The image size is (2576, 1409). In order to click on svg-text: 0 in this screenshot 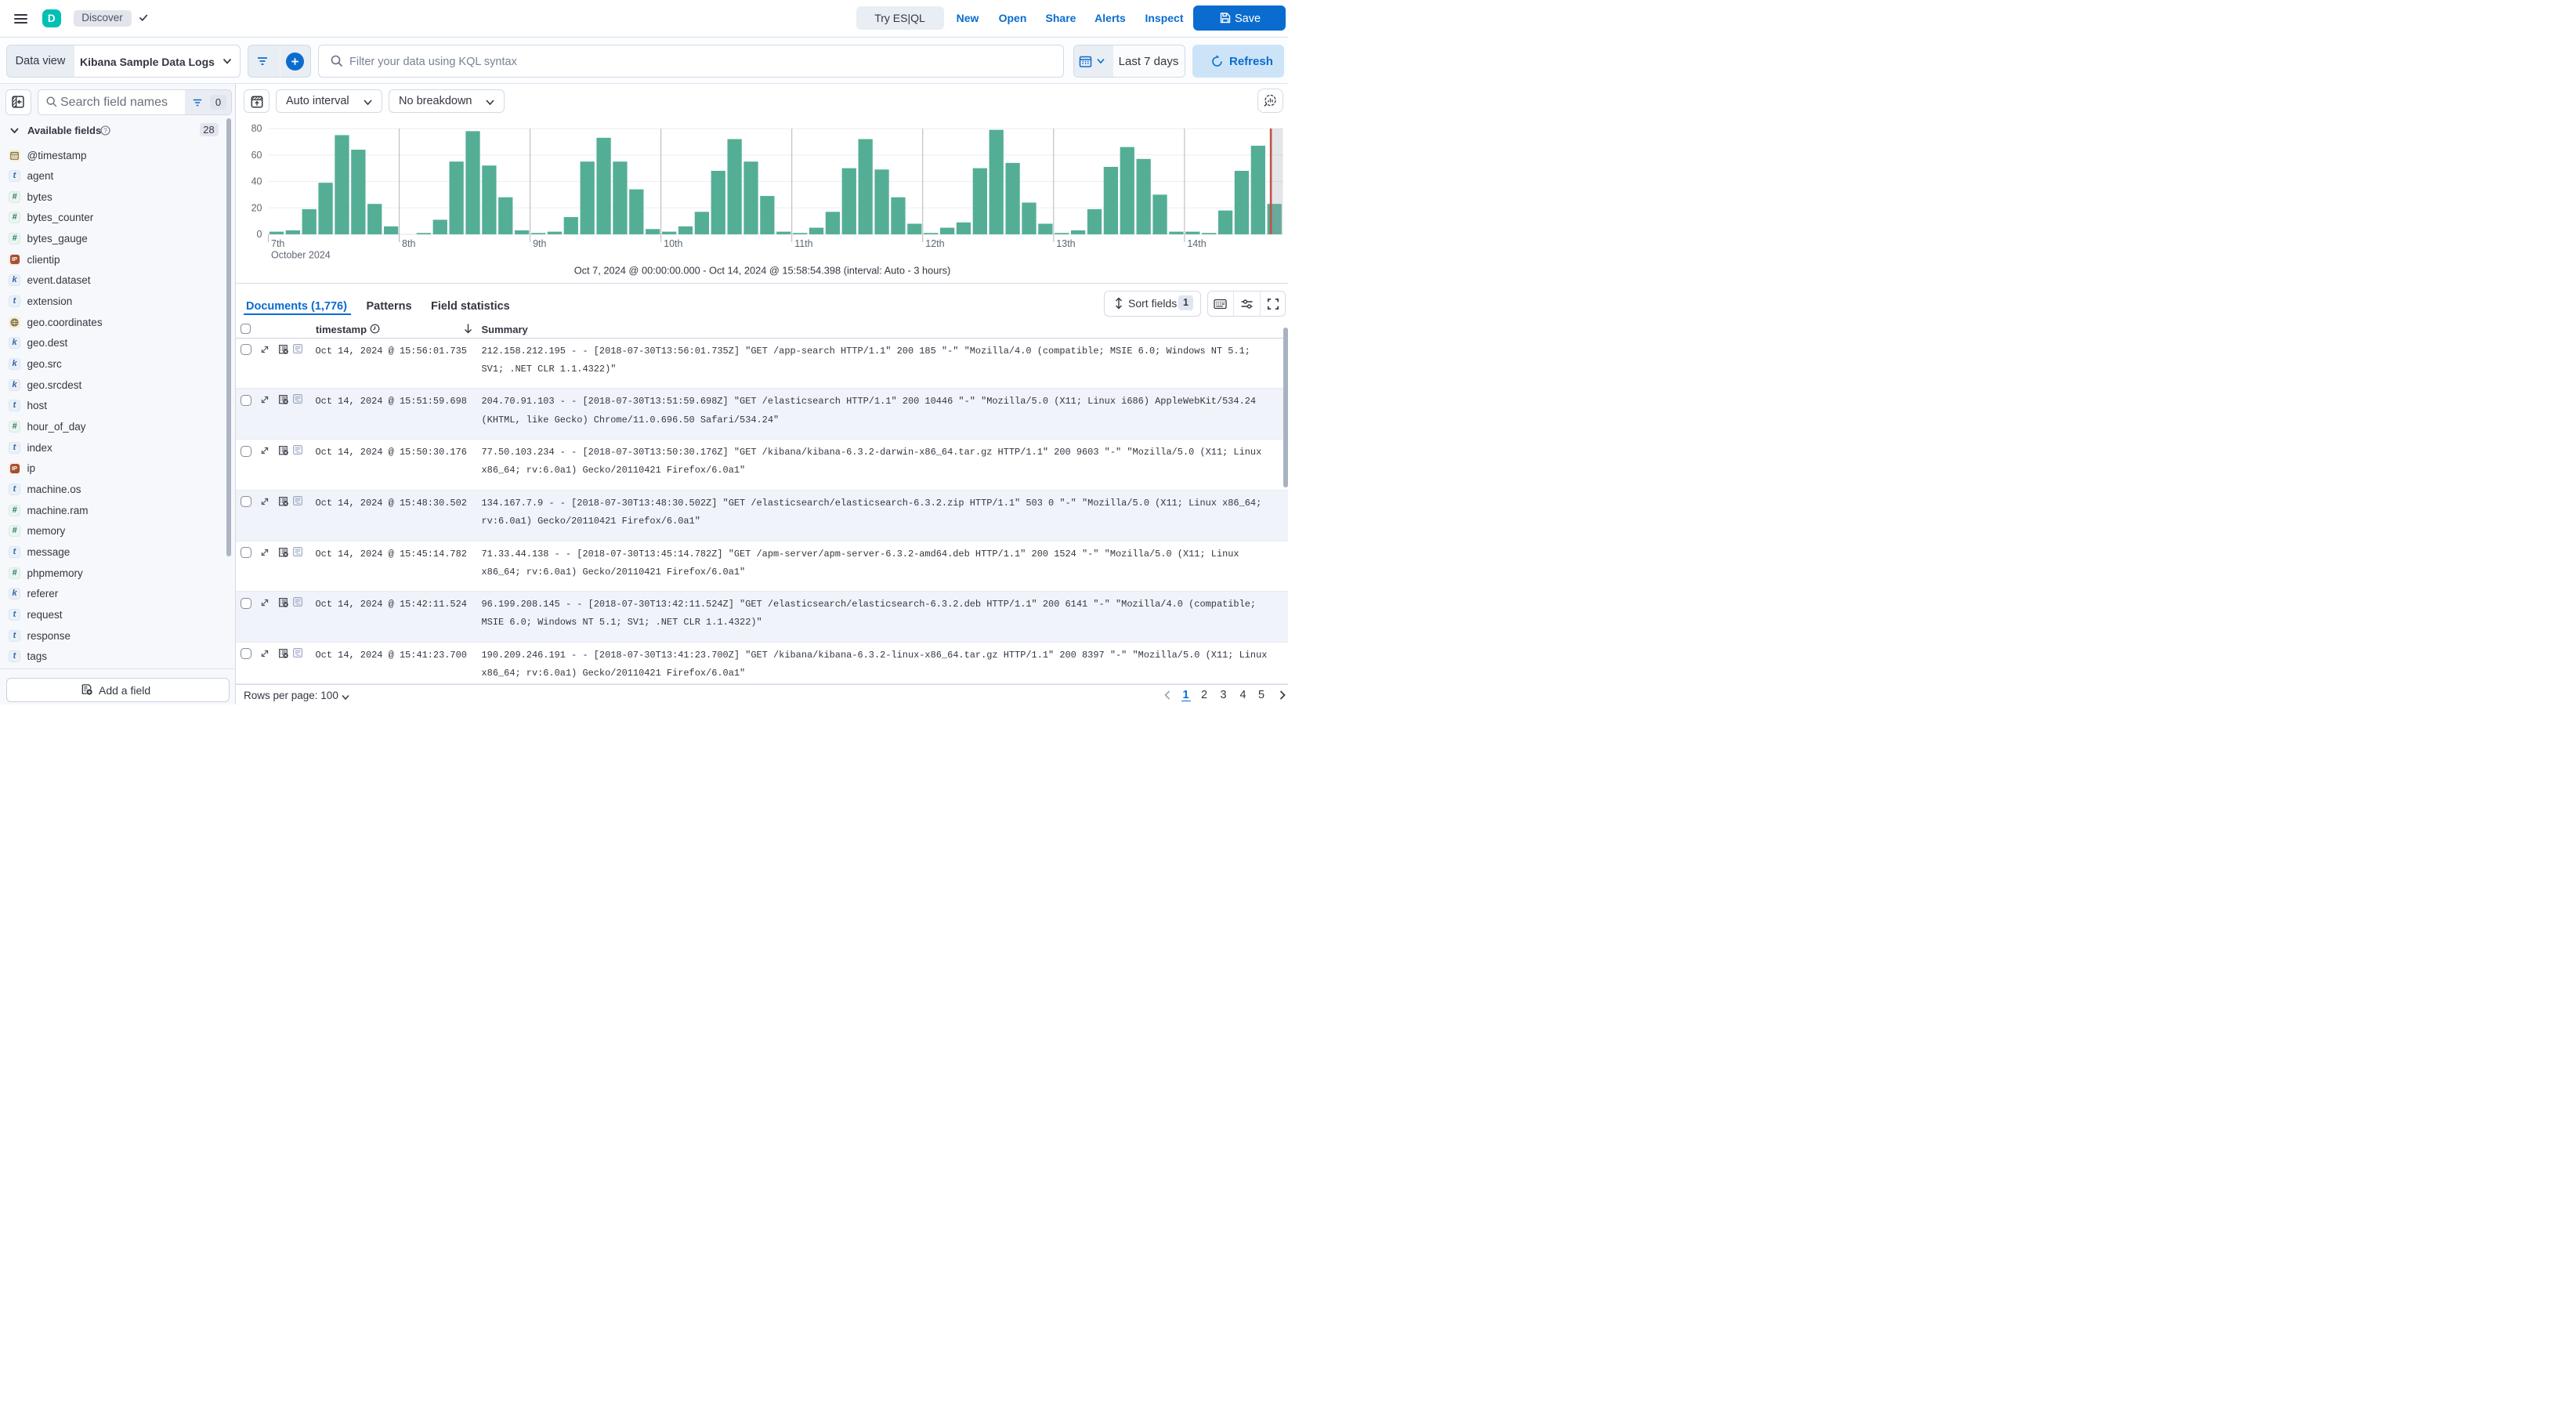, I will do `click(259, 234)`.